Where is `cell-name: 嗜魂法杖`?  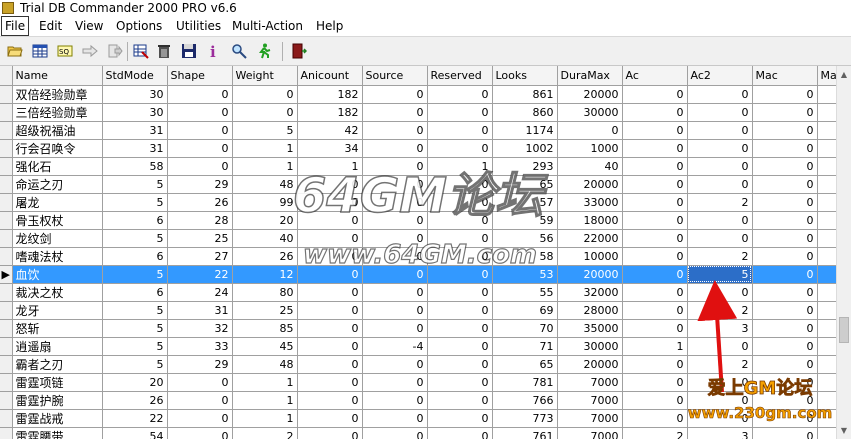 cell-name: 嗜魂法杖 is located at coordinates (57, 256).